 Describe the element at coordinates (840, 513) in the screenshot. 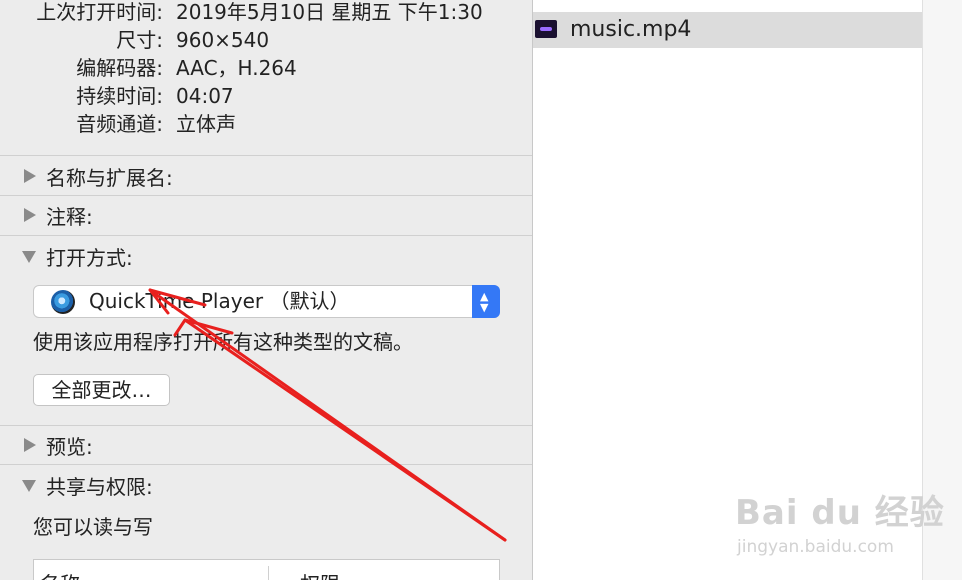

I see `watermark-brand: Bai du 经验` at that location.